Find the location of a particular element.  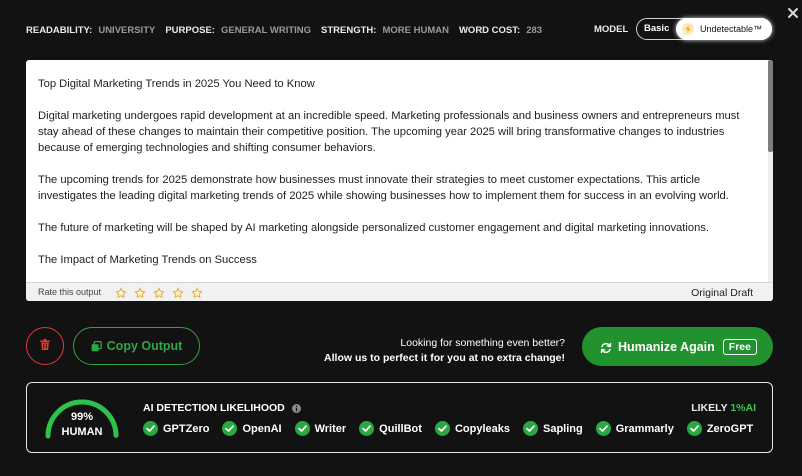

detector-quillbot: QuillBot is located at coordinates (390, 428).